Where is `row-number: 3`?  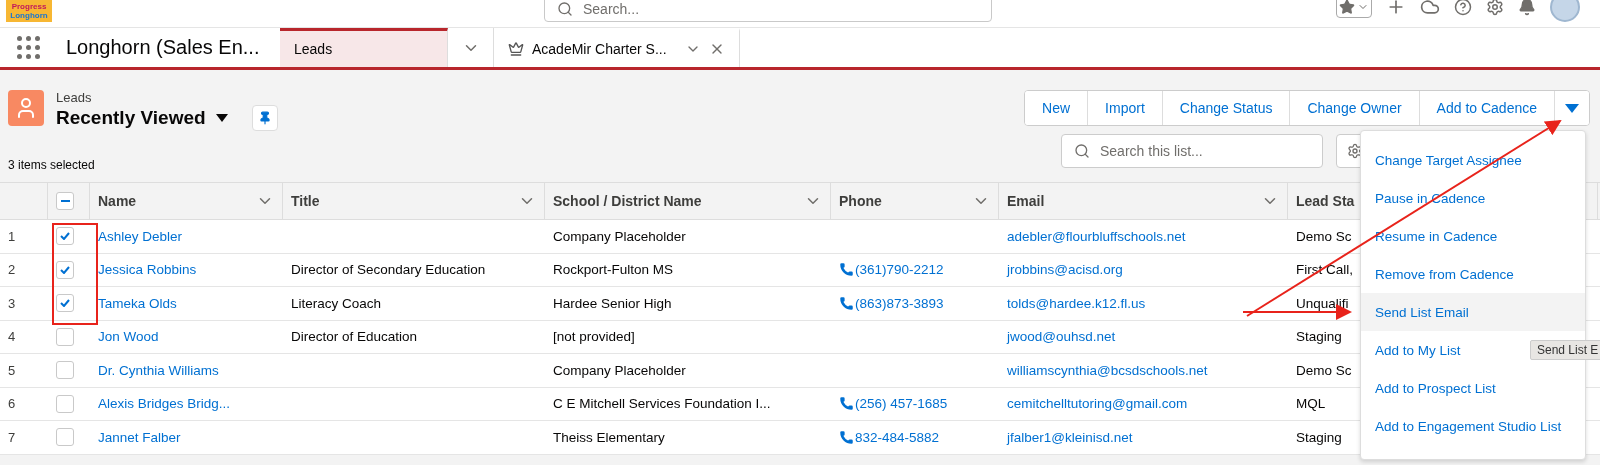
row-number: 3 is located at coordinates (12, 303).